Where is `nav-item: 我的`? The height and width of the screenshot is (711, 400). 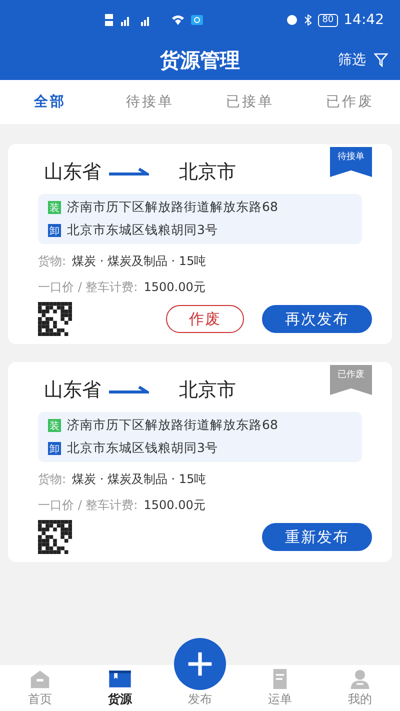
nav-item: 我的 is located at coordinates (360, 688).